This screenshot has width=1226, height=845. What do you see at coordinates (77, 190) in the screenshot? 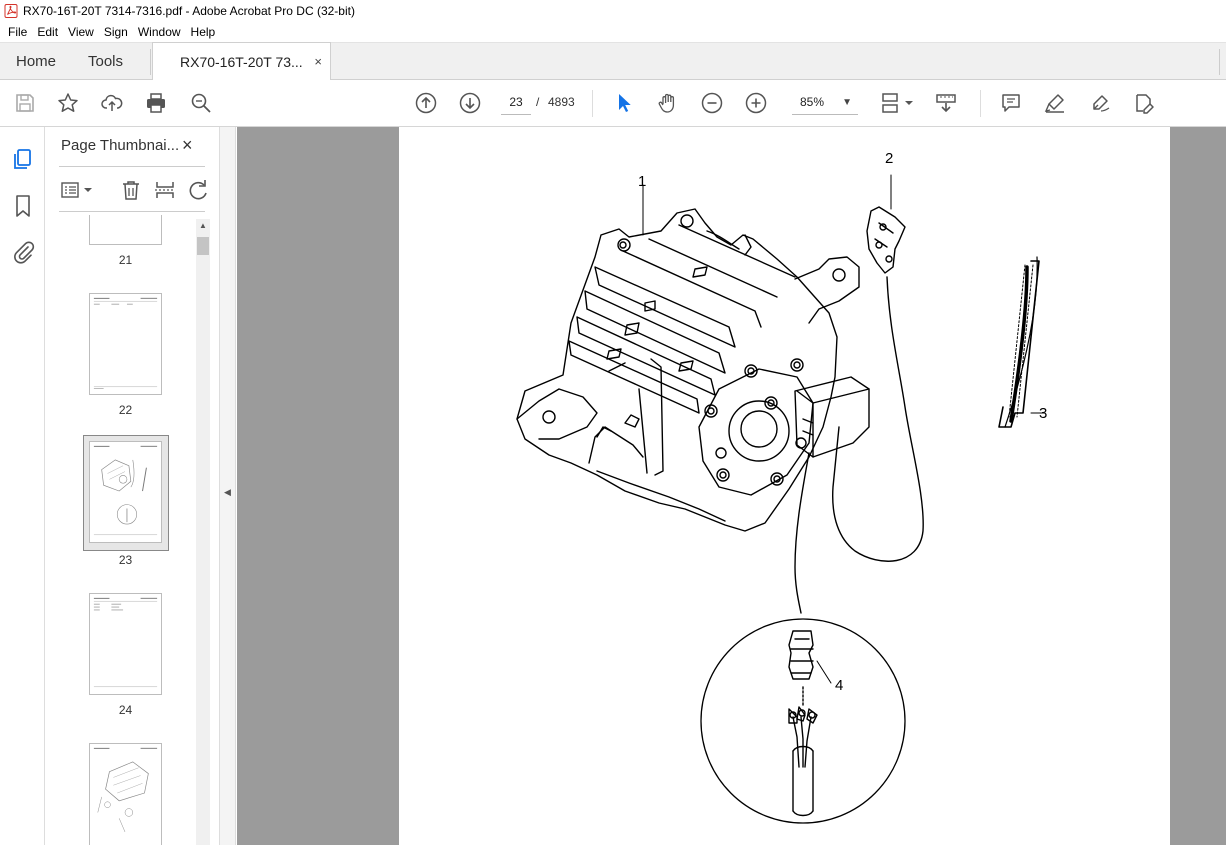
I see `thumbnail-options-icon` at bounding box center [77, 190].